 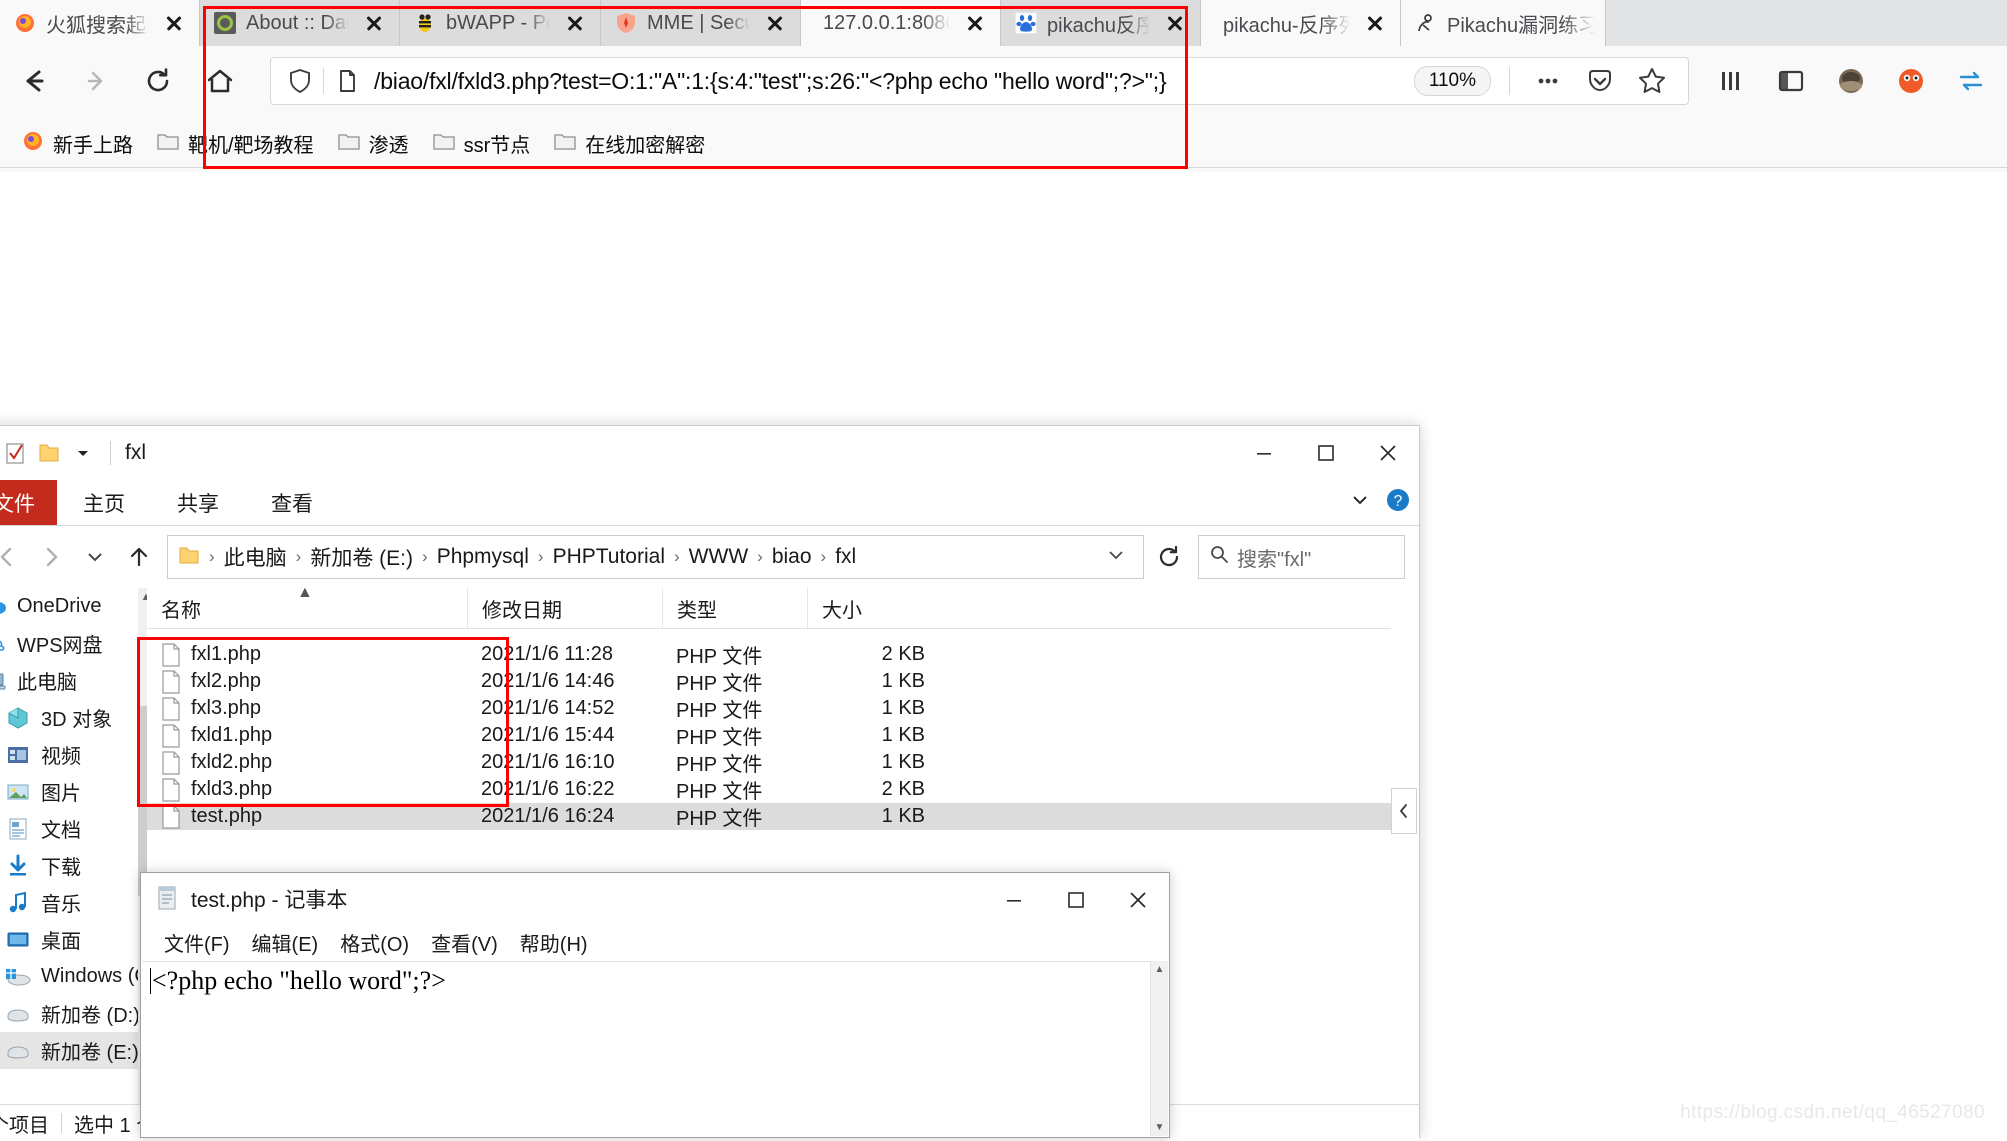 I want to click on sidebar-icon, so click(x=1791, y=81).